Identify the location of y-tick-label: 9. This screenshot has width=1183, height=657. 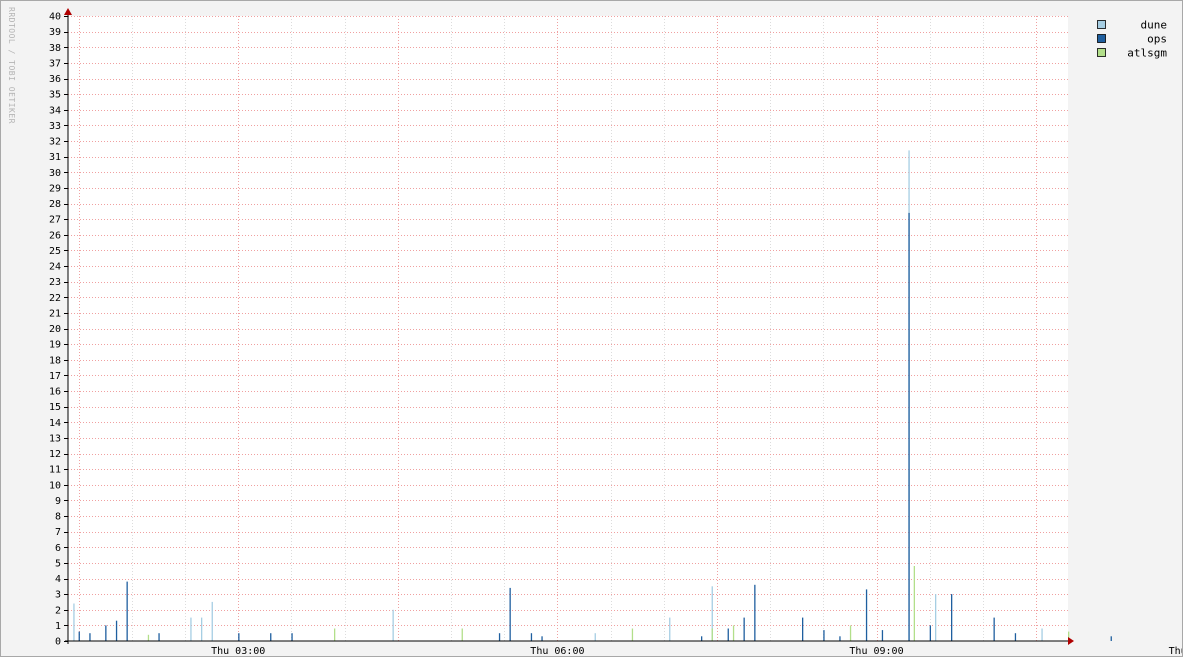
(58, 501).